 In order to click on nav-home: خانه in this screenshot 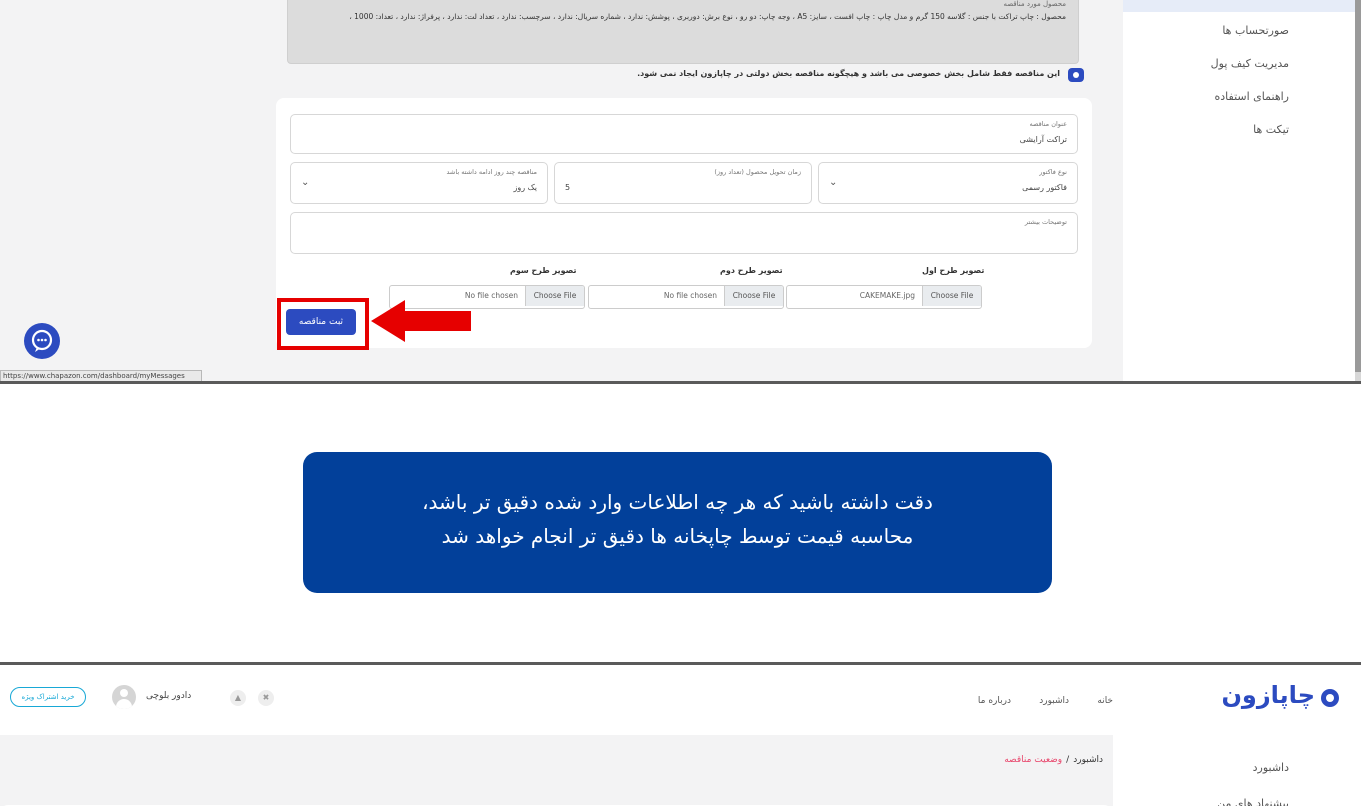, I will do `click(1105, 701)`.